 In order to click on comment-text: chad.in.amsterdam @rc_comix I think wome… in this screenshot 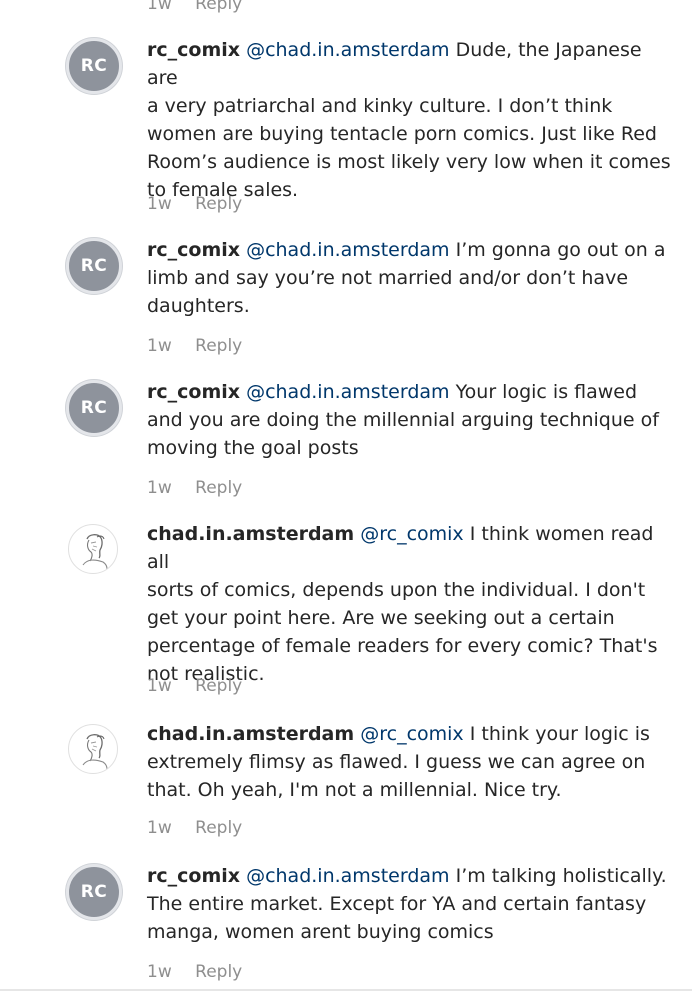, I will do `click(412, 604)`.